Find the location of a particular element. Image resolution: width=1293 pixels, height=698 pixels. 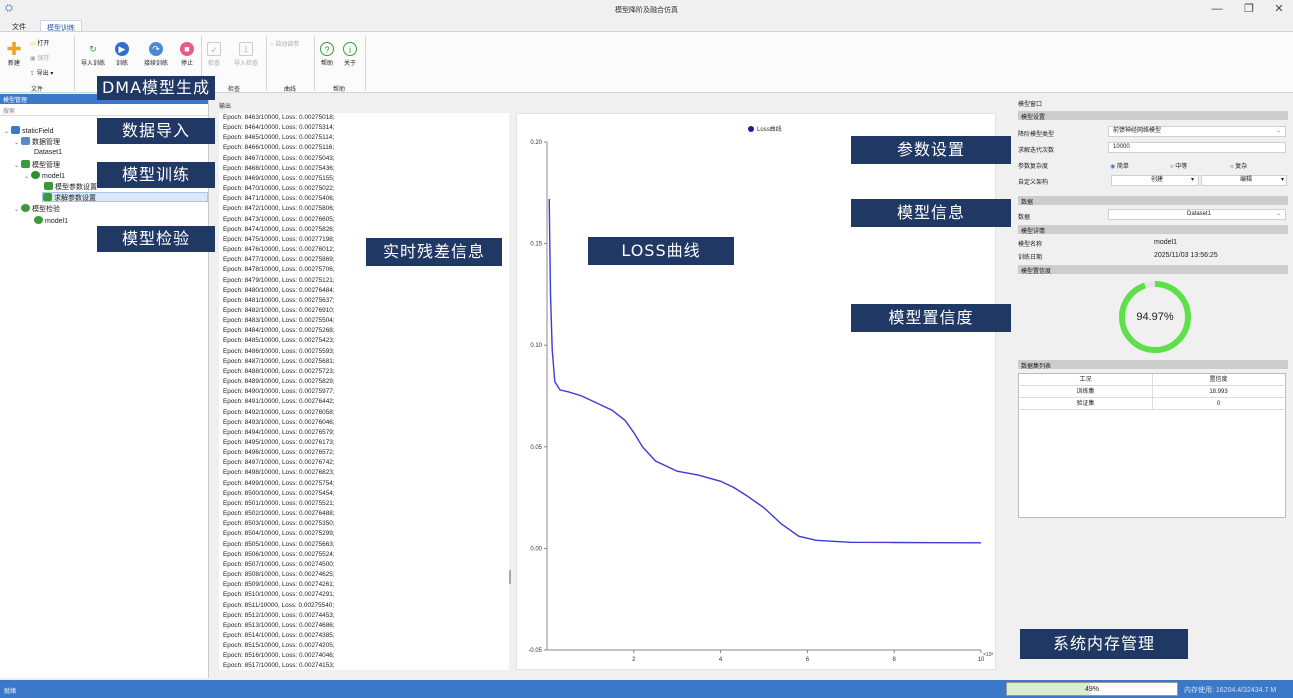

tree-node-model-check: ⌄ 模型检验 is located at coordinates (37, 209).